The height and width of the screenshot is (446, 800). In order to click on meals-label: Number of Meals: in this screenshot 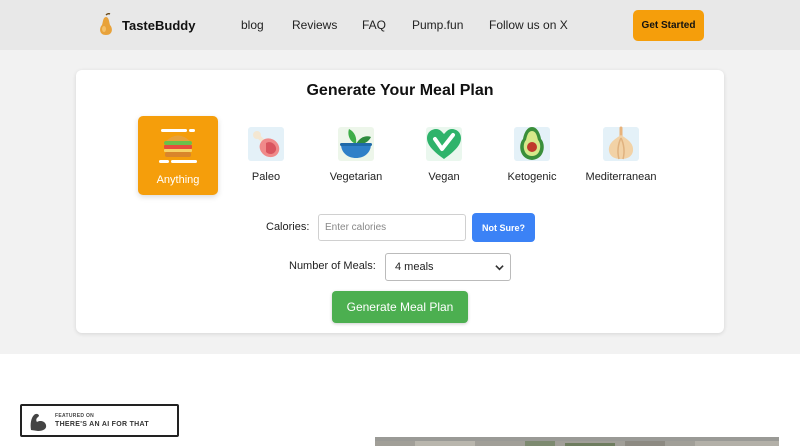, I will do `click(332, 266)`.